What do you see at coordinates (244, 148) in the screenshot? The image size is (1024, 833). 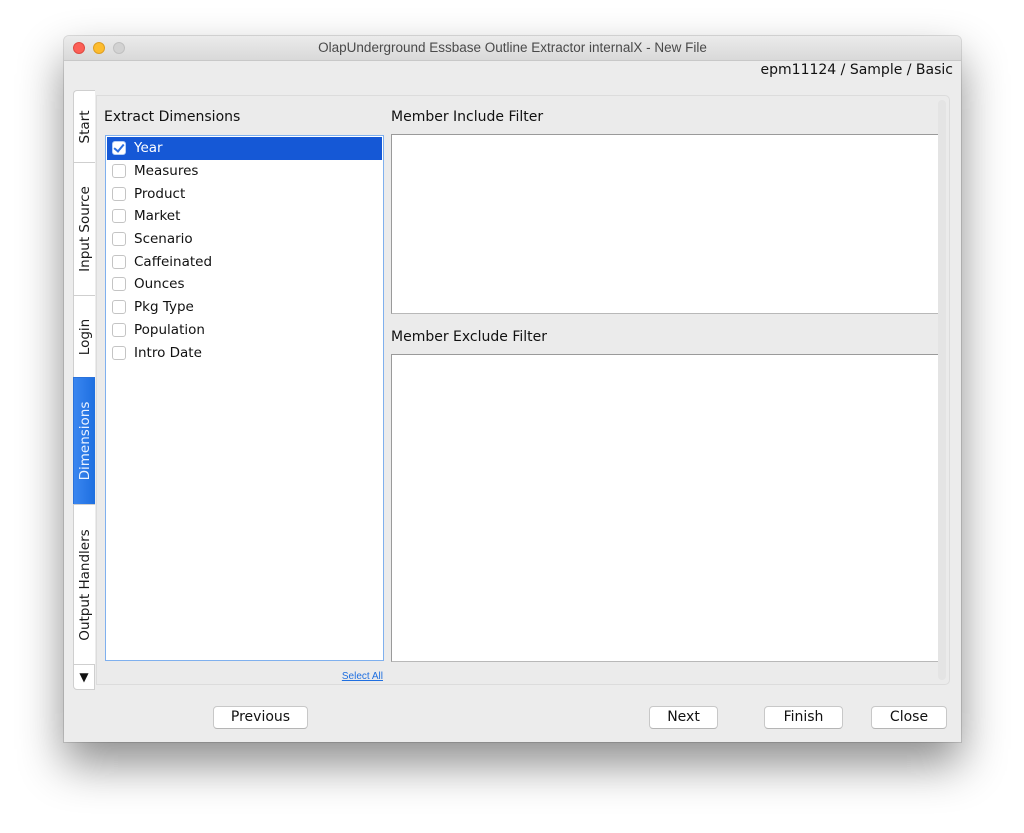 I see `dimension-item-year: Year` at bounding box center [244, 148].